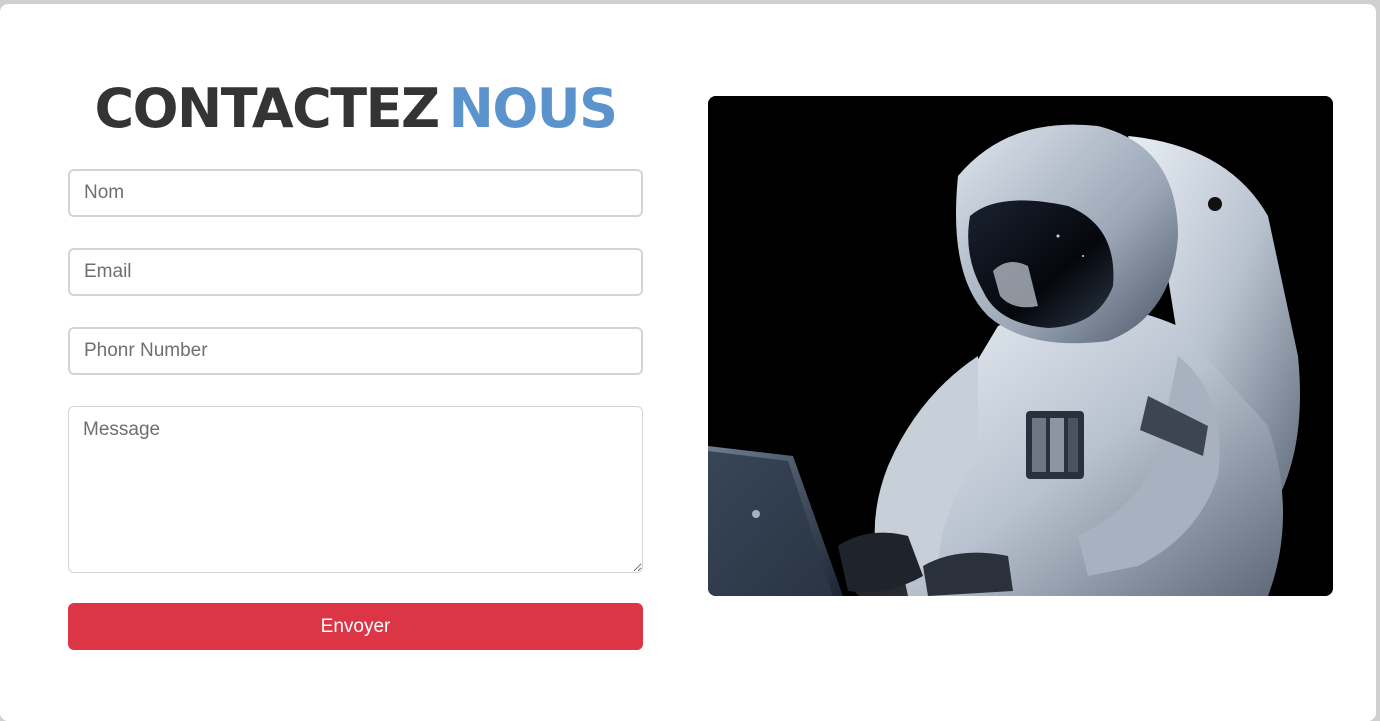 The width and height of the screenshot is (1380, 721). What do you see at coordinates (267, 108) in the screenshot?
I see `title-part-dark: CONTACTEZ` at bounding box center [267, 108].